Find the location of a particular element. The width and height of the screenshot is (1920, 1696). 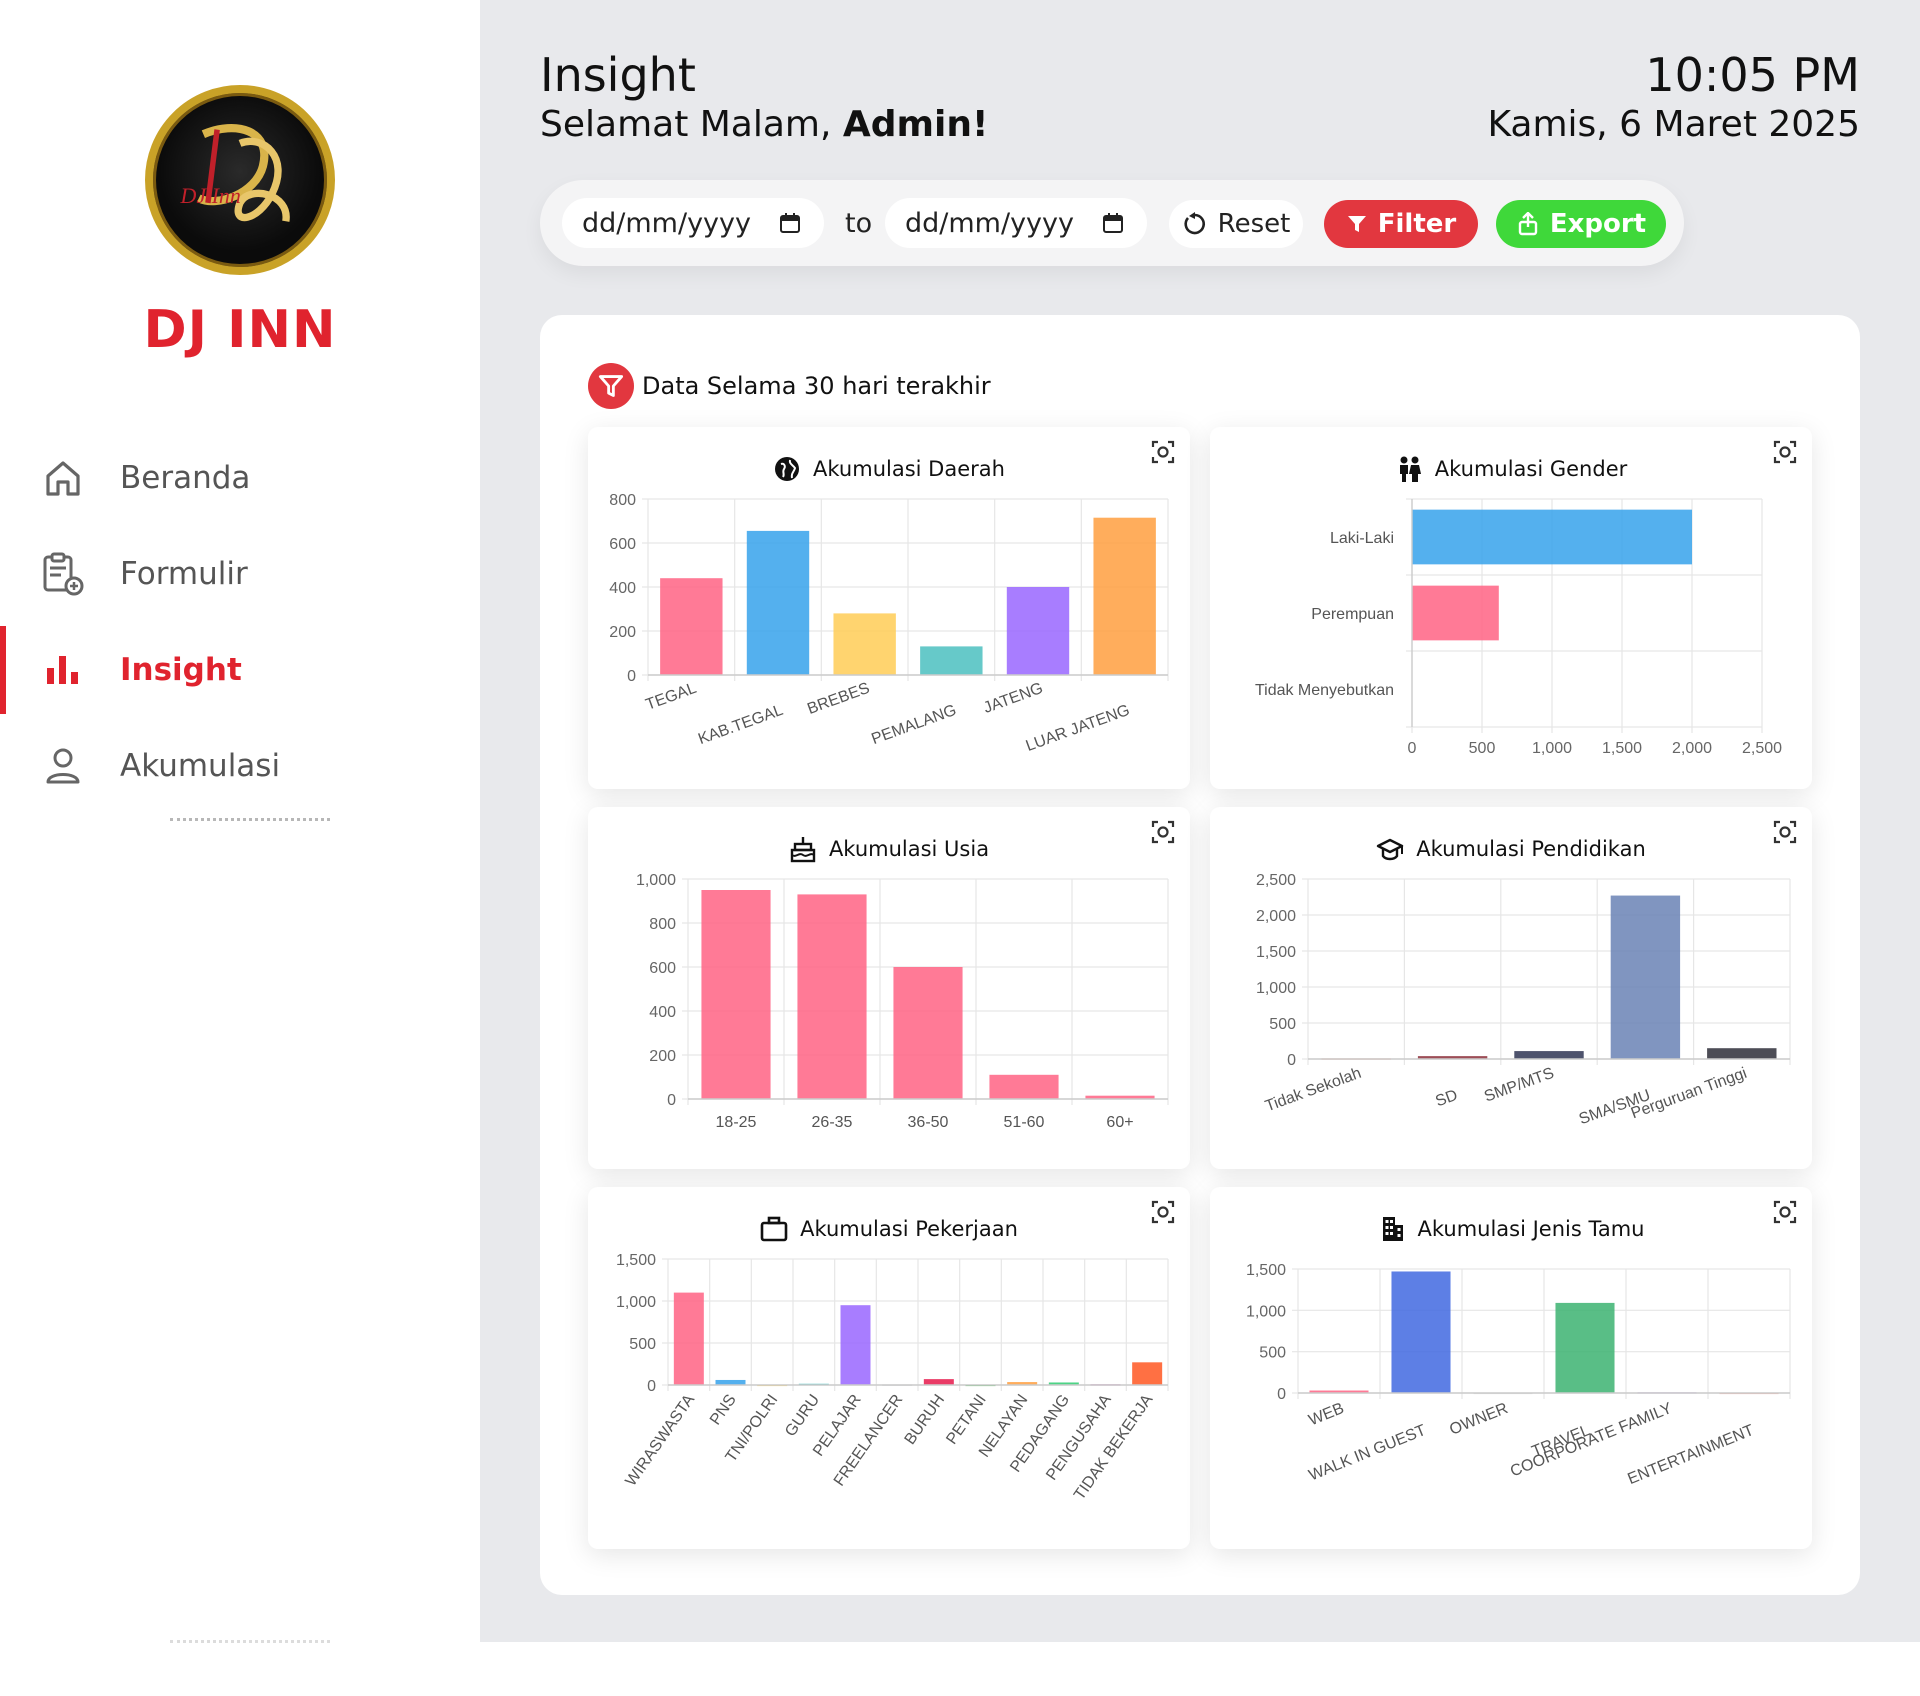

clock-time: 10:05 PM is located at coordinates (1752, 75).